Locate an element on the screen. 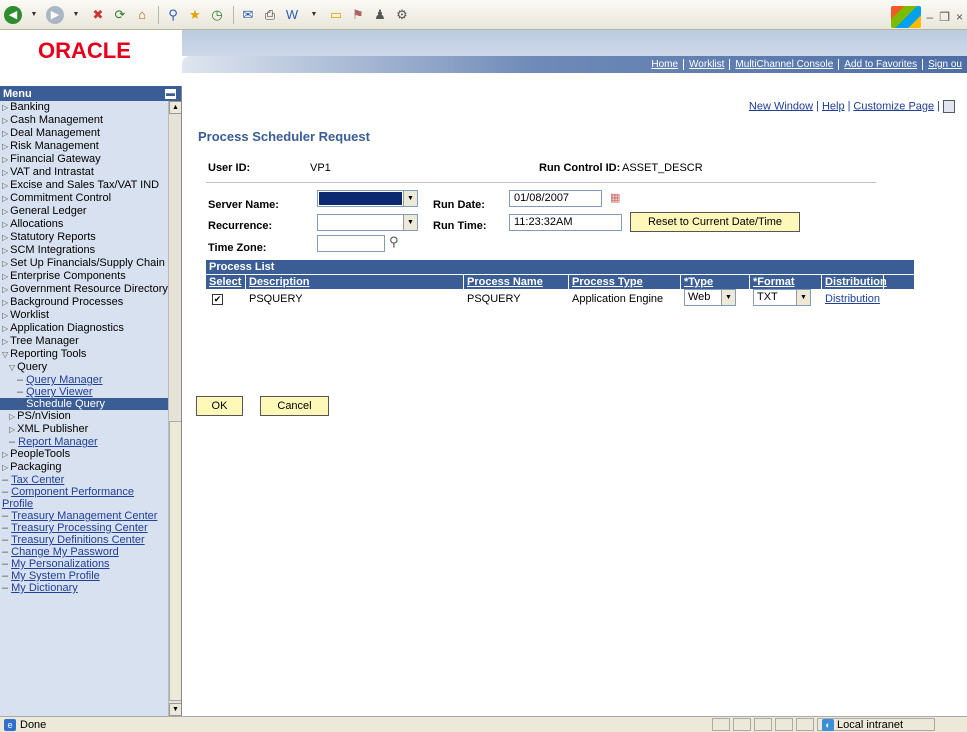 This screenshot has height=732, width=967. tool-icon: ⚙ is located at coordinates (402, 15).